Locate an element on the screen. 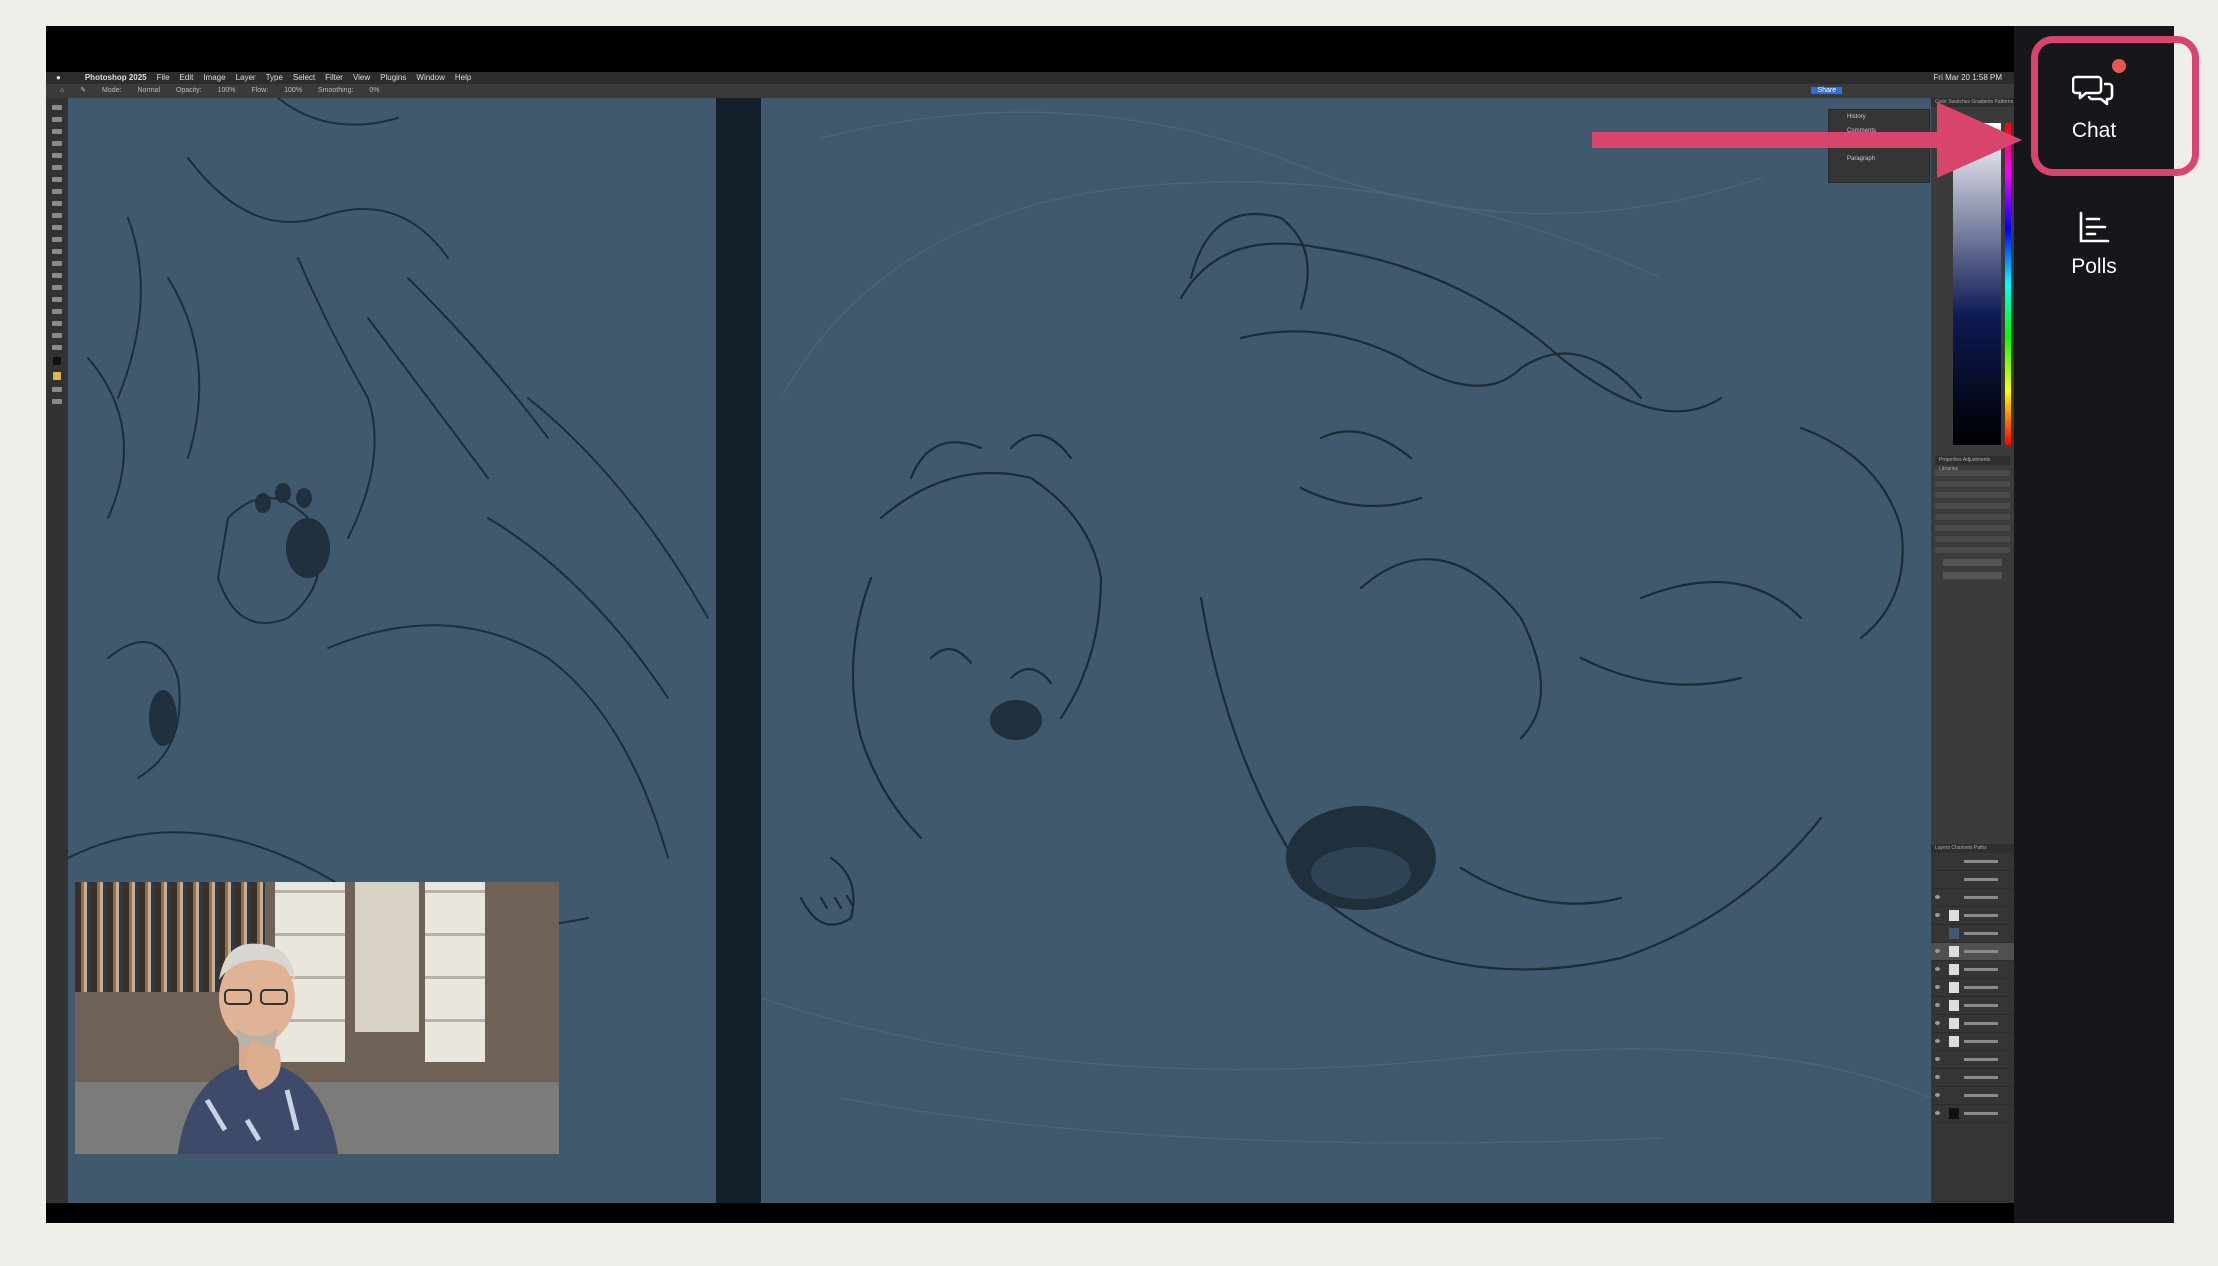  wand-tool-icon is located at coordinates (57, 143).